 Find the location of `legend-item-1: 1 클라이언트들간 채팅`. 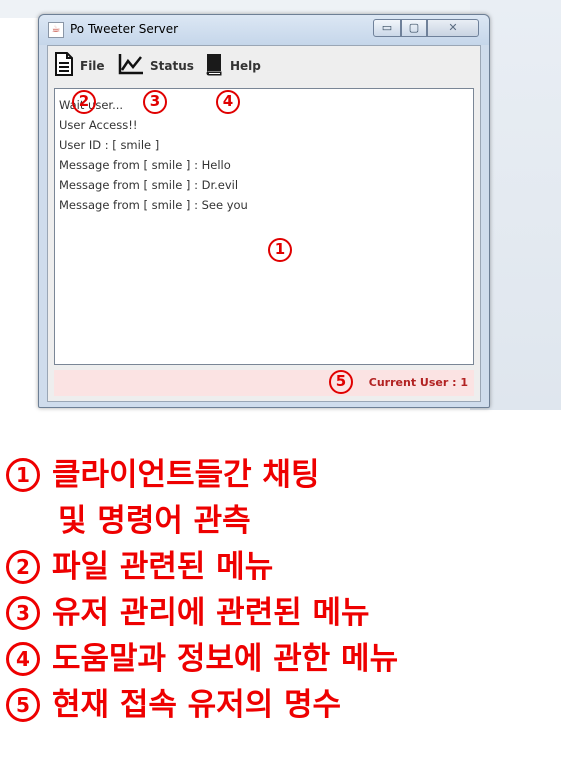

legend-item-1: 1 클라이언트들간 채팅 is located at coordinates (281, 475).